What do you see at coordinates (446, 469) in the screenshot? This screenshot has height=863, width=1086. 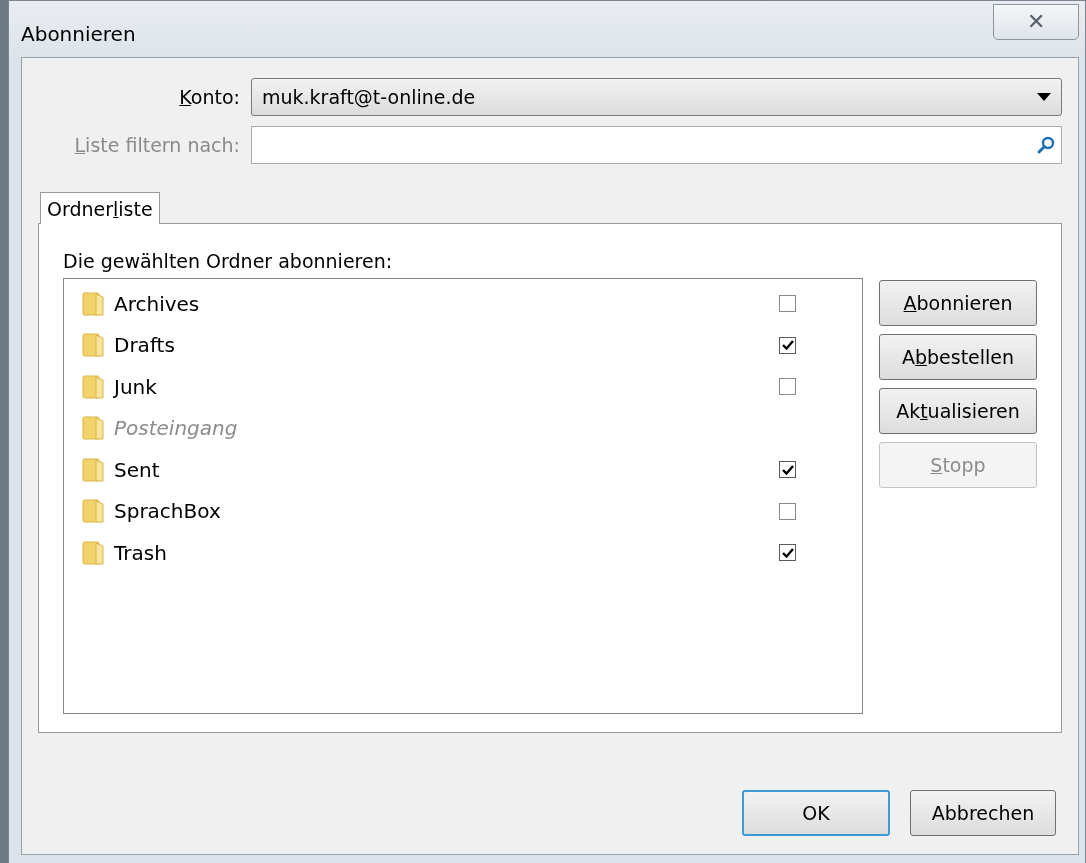 I see `folder-name: Sent` at bounding box center [446, 469].